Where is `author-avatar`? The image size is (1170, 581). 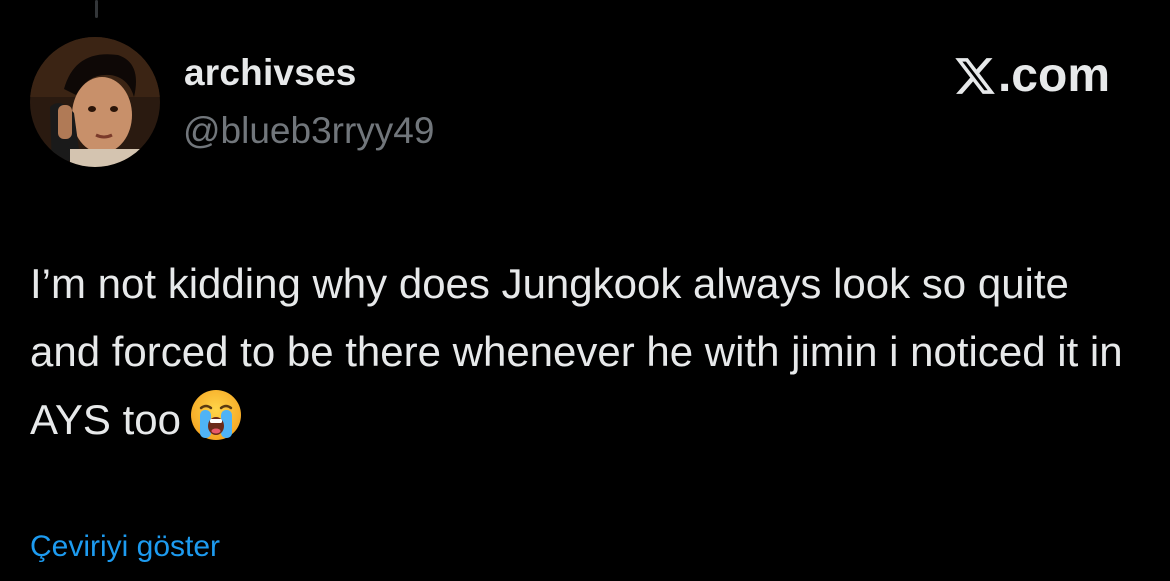
author-avatar is located at coordinates (95, 102).